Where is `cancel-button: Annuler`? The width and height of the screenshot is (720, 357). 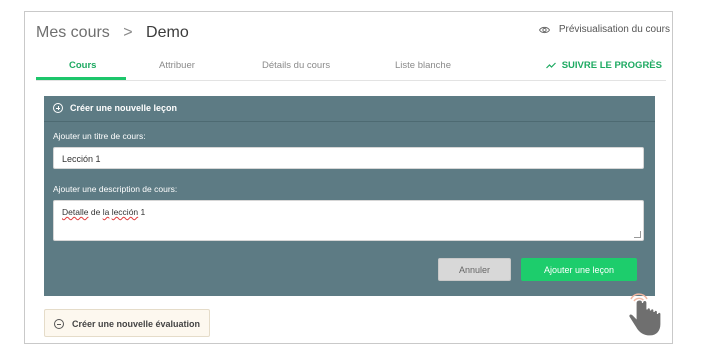
cancel-button: Annuler is located at coordinates (474, 269).